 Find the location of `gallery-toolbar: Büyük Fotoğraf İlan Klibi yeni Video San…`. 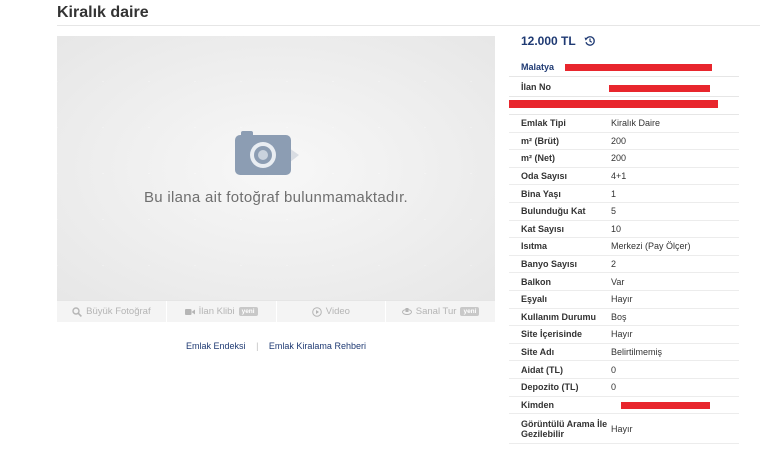

gallery-toolbar: Büyük Fotoğraf İlan Klibi yeni Video San… is located at coordinates (276, 311).